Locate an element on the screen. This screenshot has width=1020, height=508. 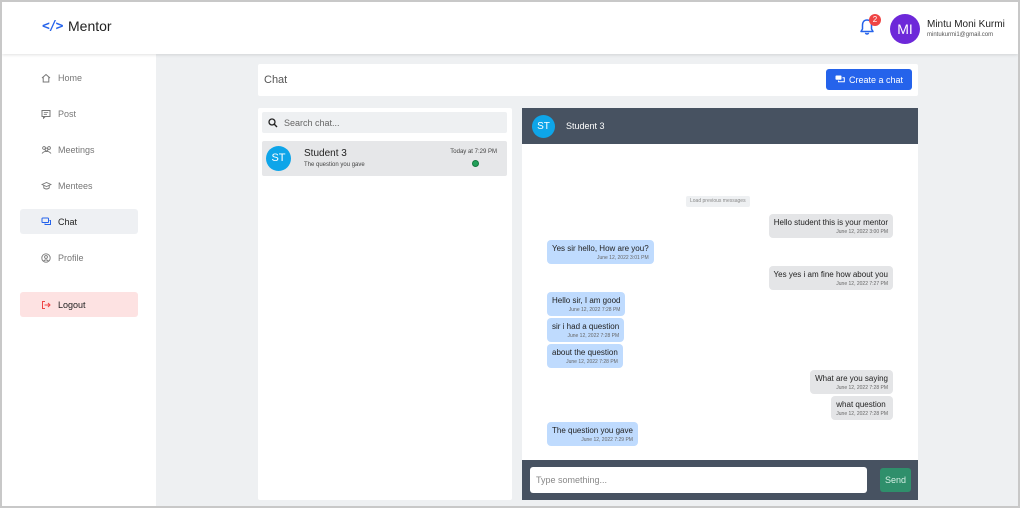
user-avatar: MI is located at coordinates (905, 29).